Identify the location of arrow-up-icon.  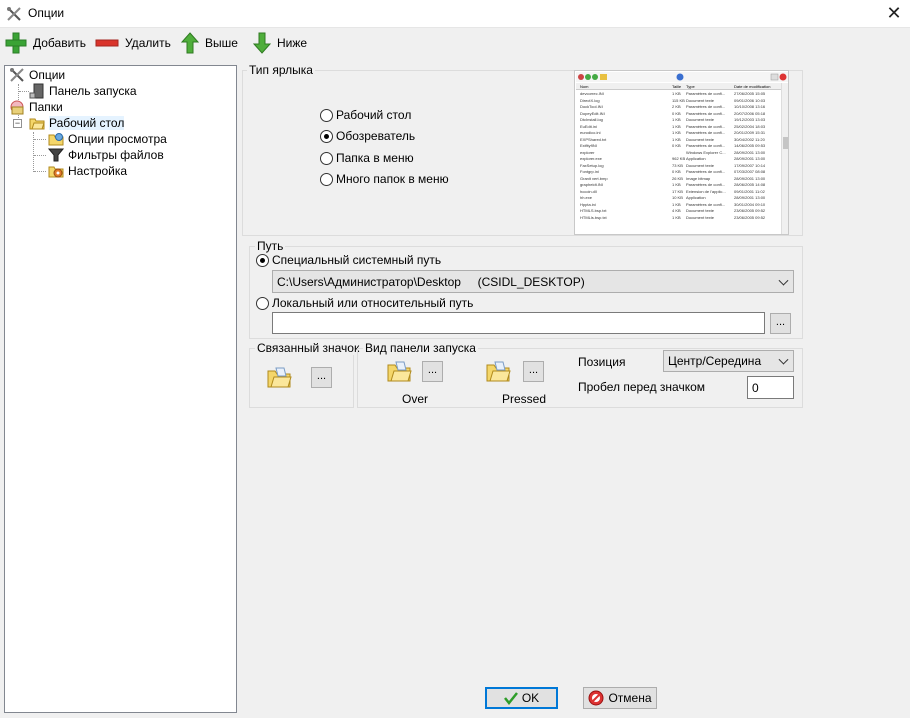
(190, 43).